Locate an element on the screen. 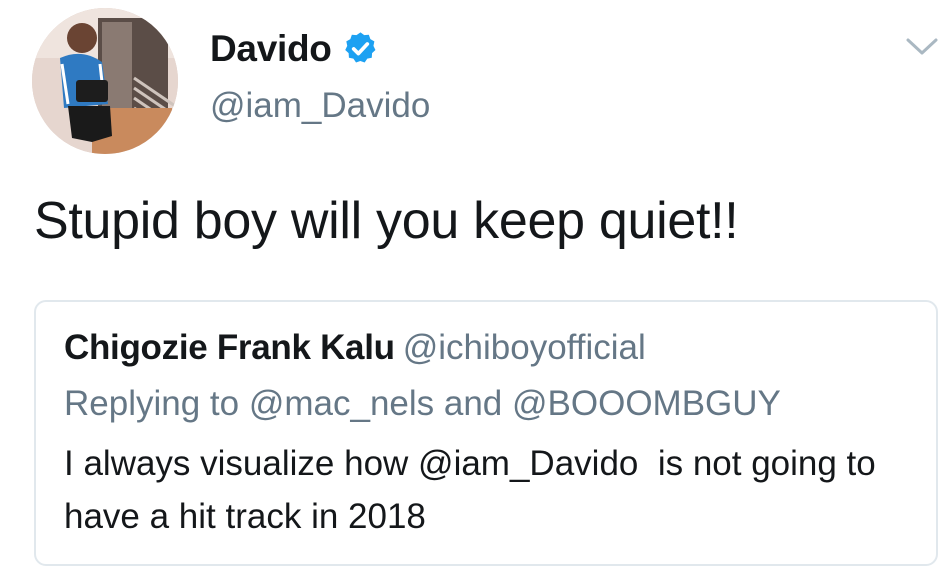  chevron-down-icon is located at coordinates (922, 47).